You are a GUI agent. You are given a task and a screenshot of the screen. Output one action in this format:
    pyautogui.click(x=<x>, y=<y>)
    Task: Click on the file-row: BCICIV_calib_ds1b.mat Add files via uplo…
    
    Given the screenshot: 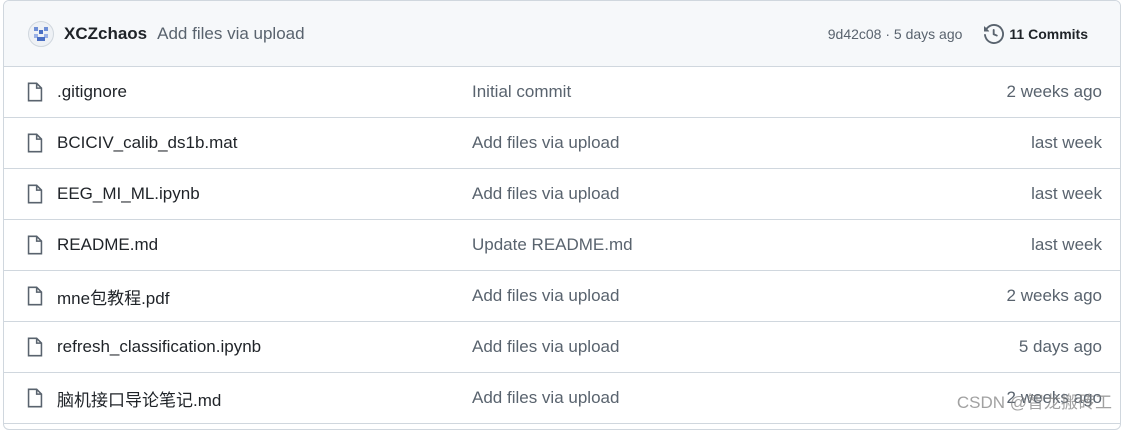 What is the action you would take?
    pyautogui.click(x=562, y=143)
    